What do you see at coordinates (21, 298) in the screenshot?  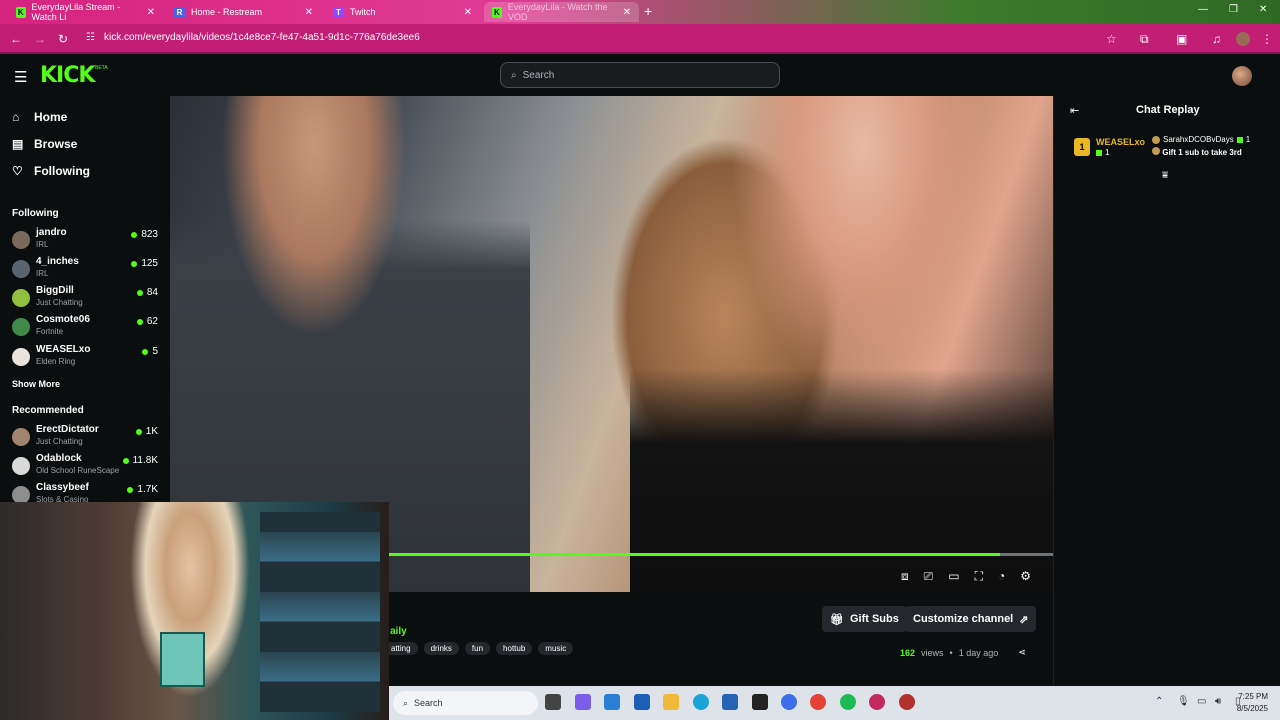 I see `avatar` at bounding box center [21, 298].